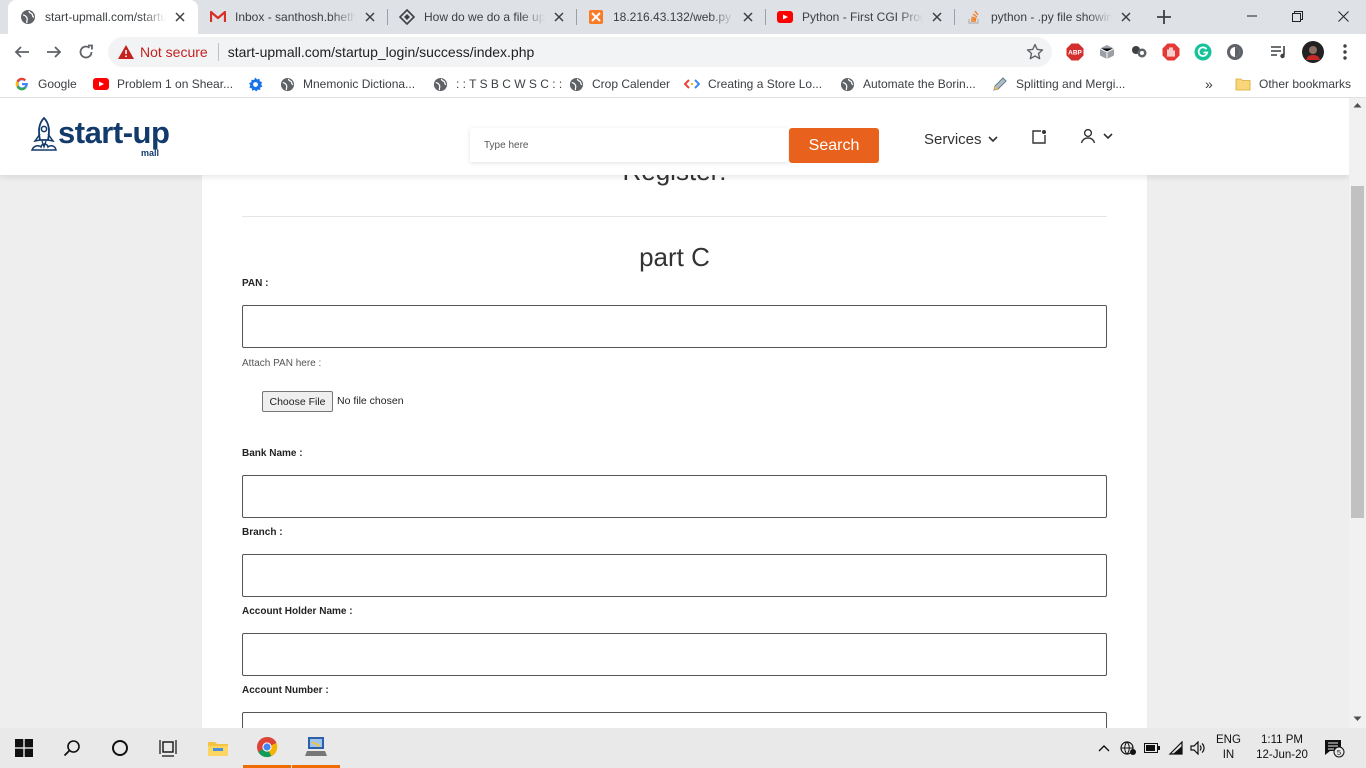 The height and width of the screenshot is (768, 1366). I want to click on account-menu, so click(1096, 136).